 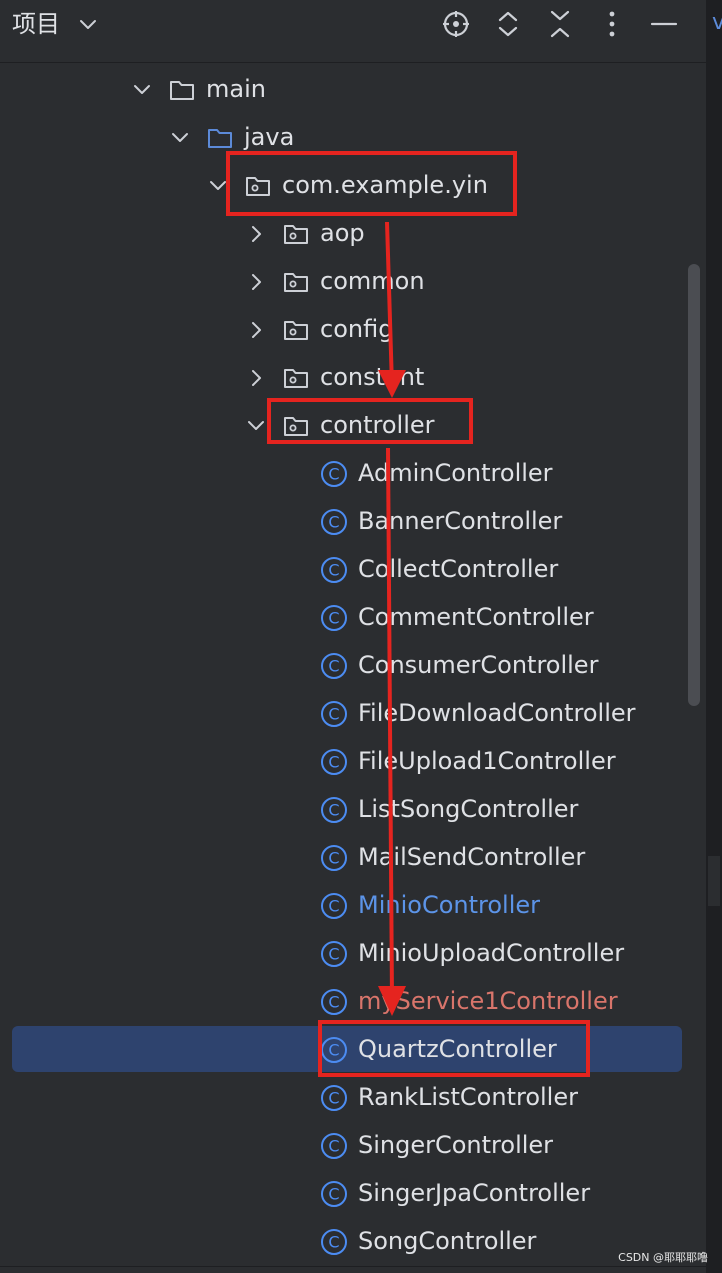 I want to click on tree-item-class: C CommentController, so click(x=353, y=618).